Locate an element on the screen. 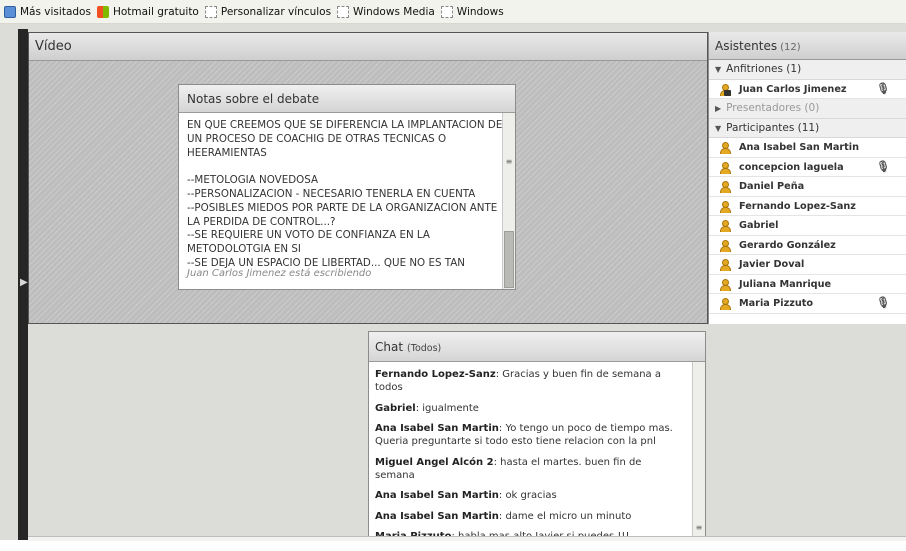  attendee-row: concepcion laguela 🎙 is located at coordinates (807, 167).